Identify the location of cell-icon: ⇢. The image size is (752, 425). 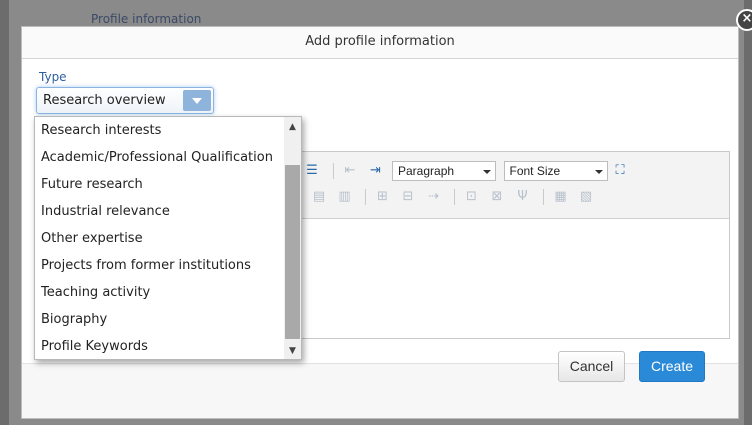
(434, 197).